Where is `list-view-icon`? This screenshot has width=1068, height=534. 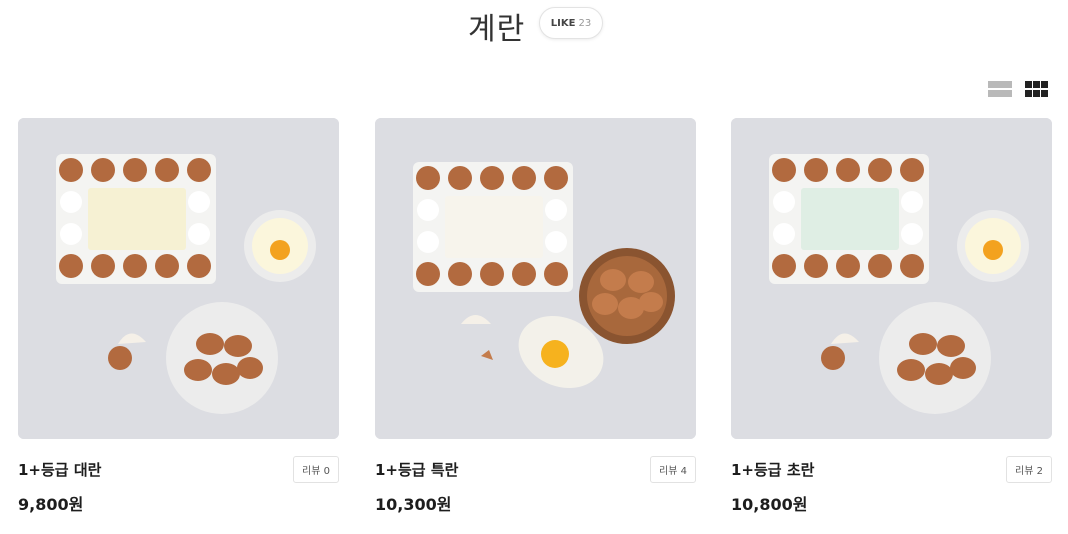
list-view-icon is located at coordinates (1000, 89).